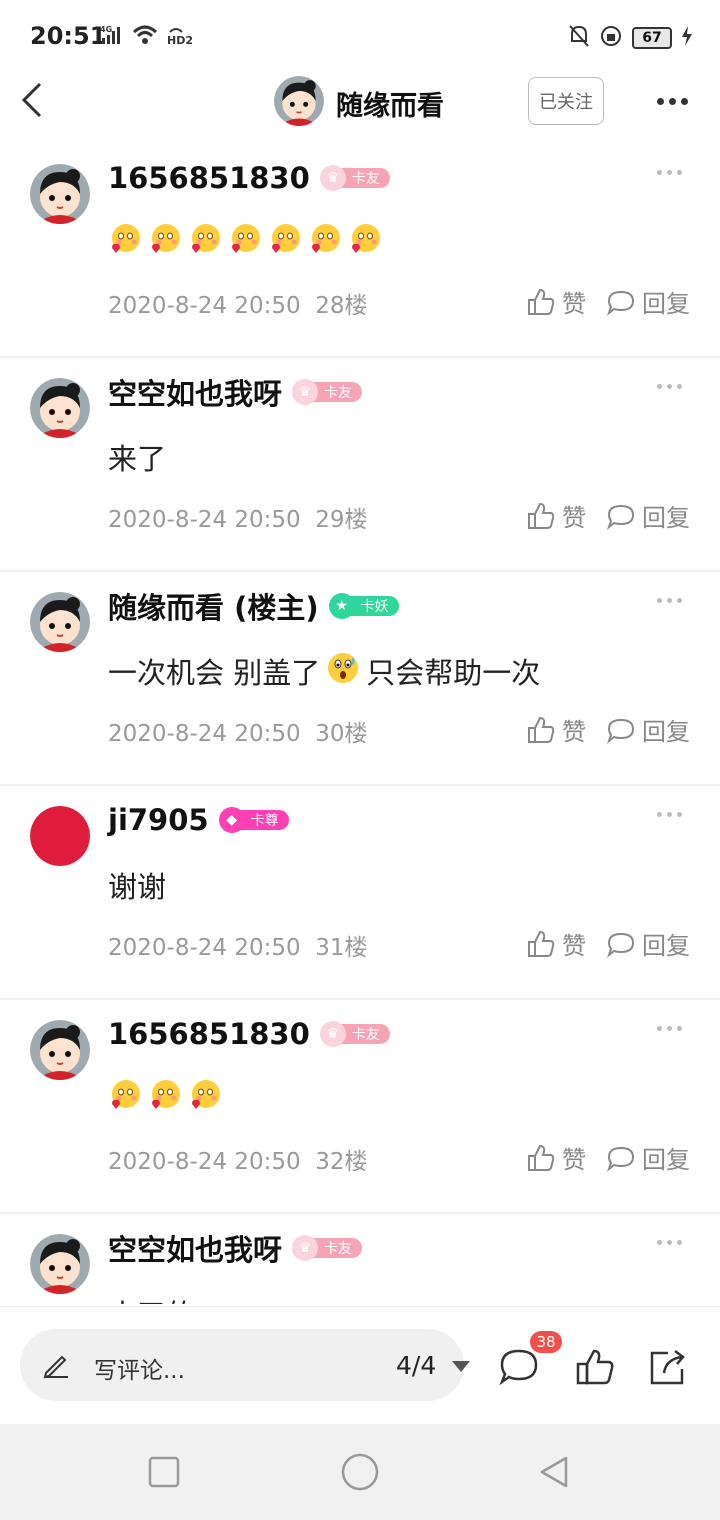 This screenshot has height=1520, width=720. I want to click on signal-icon: 4G, so click(112, 37).